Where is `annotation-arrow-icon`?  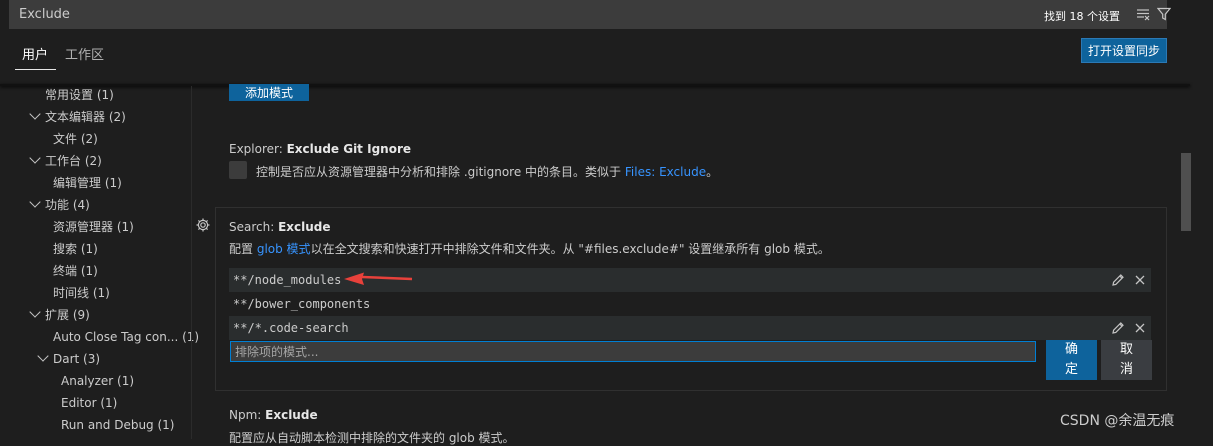
annotation-arrow-icon is located at coordinates (378, 278).